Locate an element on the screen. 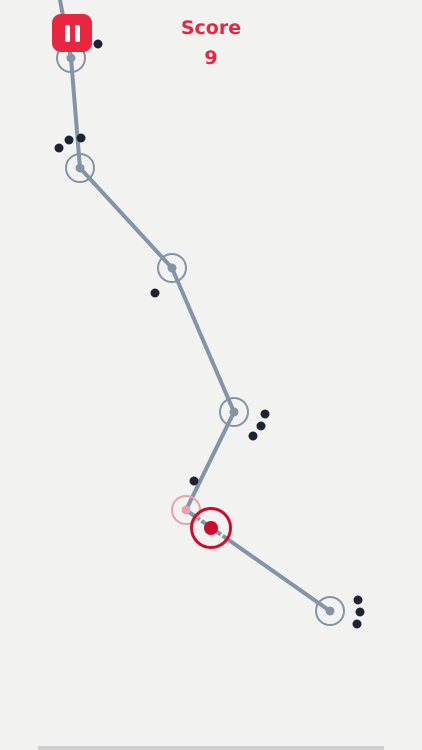 The image size is (422, 750). pause-button is located at coordinates (72, 33).